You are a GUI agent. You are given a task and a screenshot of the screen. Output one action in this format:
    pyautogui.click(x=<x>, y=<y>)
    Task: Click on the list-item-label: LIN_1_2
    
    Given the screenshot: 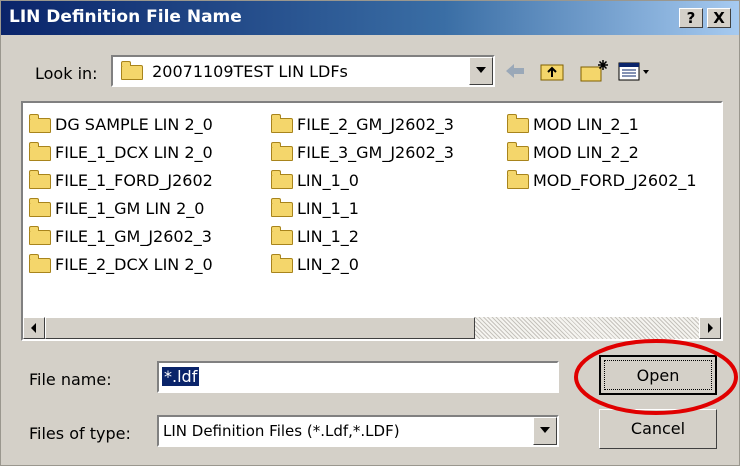 What is the action you would take?
    pyautogui.click(x=328, y=236)
    